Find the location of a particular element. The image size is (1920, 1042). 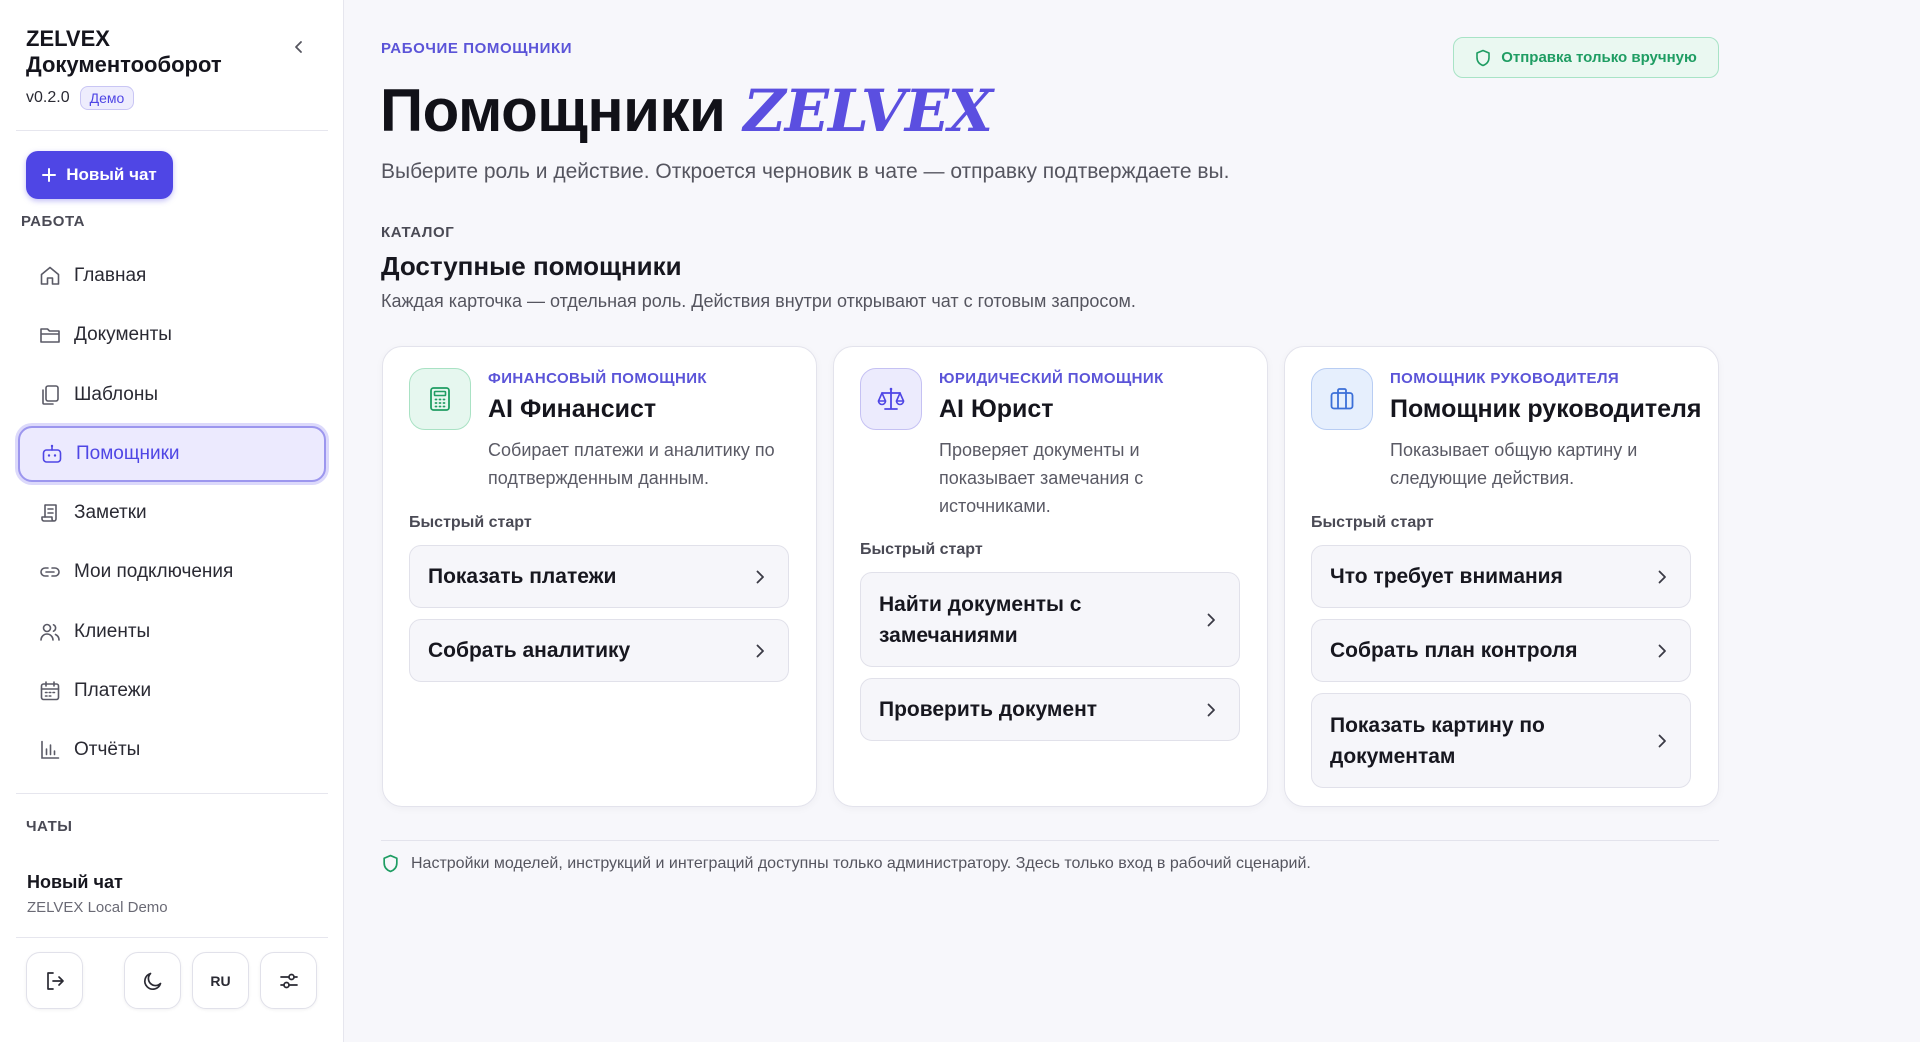

new-chat-button: Новый чат is located at coordinates (99, 175).